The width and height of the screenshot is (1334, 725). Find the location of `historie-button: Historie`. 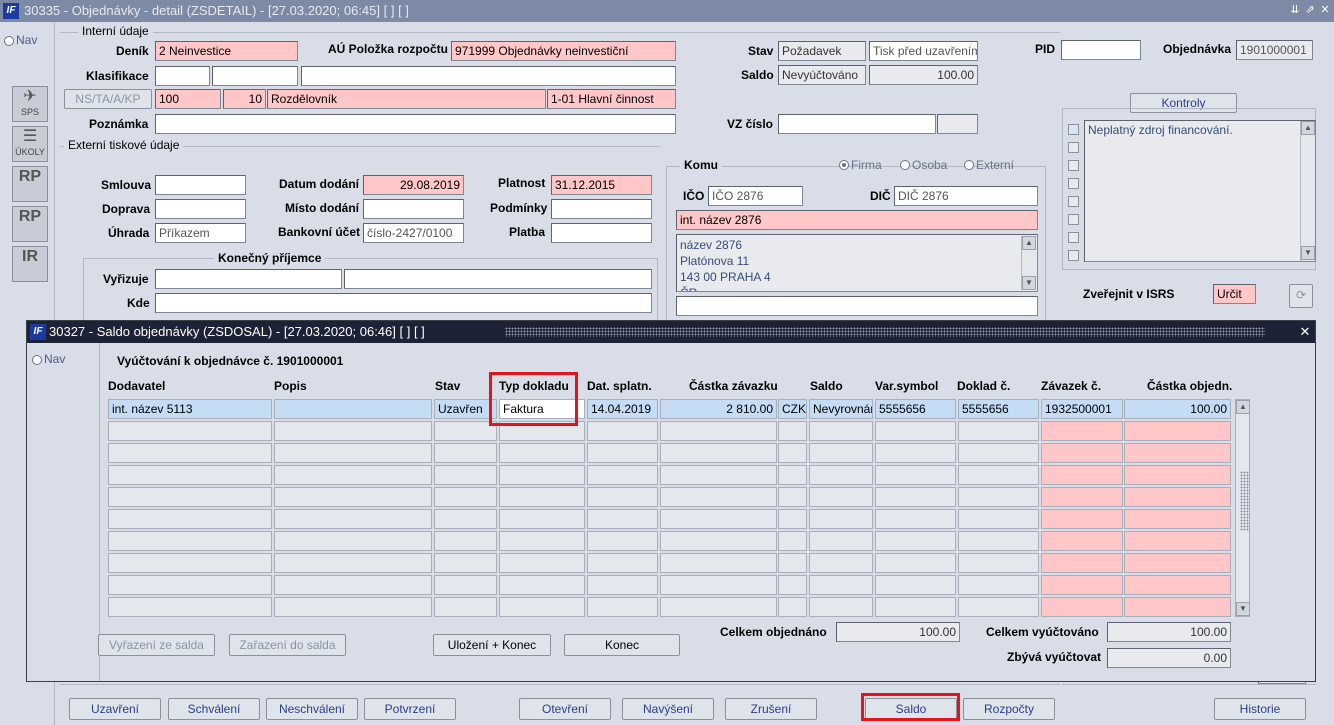

historie-button: Historie is located at coordinates (1260, 709).